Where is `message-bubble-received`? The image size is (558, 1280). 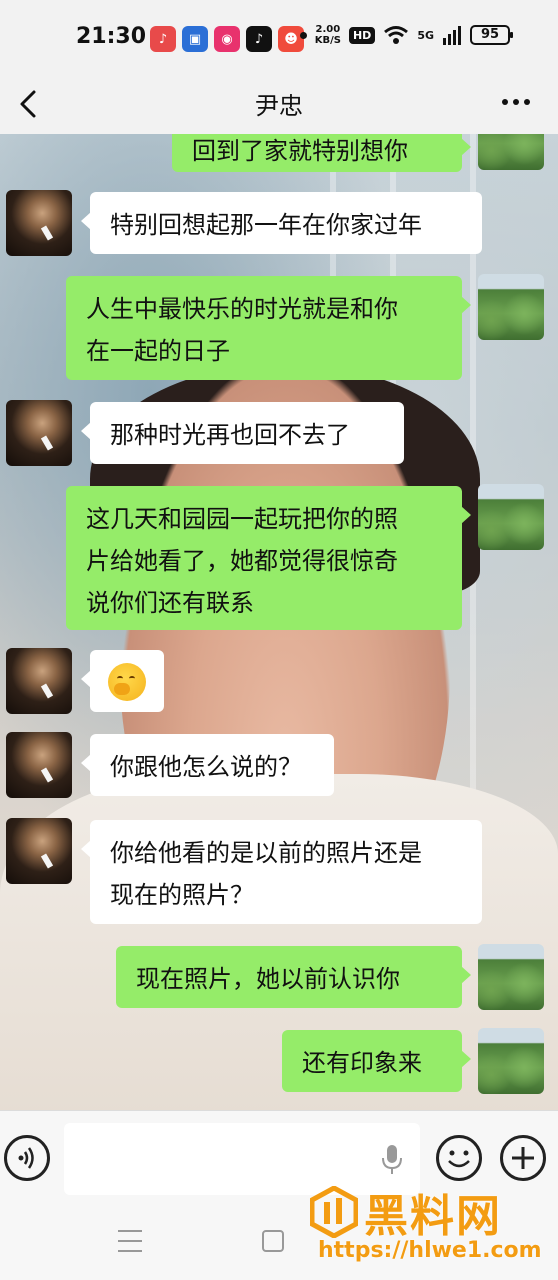 message-bubble-received is located at coordinates (122, 681).